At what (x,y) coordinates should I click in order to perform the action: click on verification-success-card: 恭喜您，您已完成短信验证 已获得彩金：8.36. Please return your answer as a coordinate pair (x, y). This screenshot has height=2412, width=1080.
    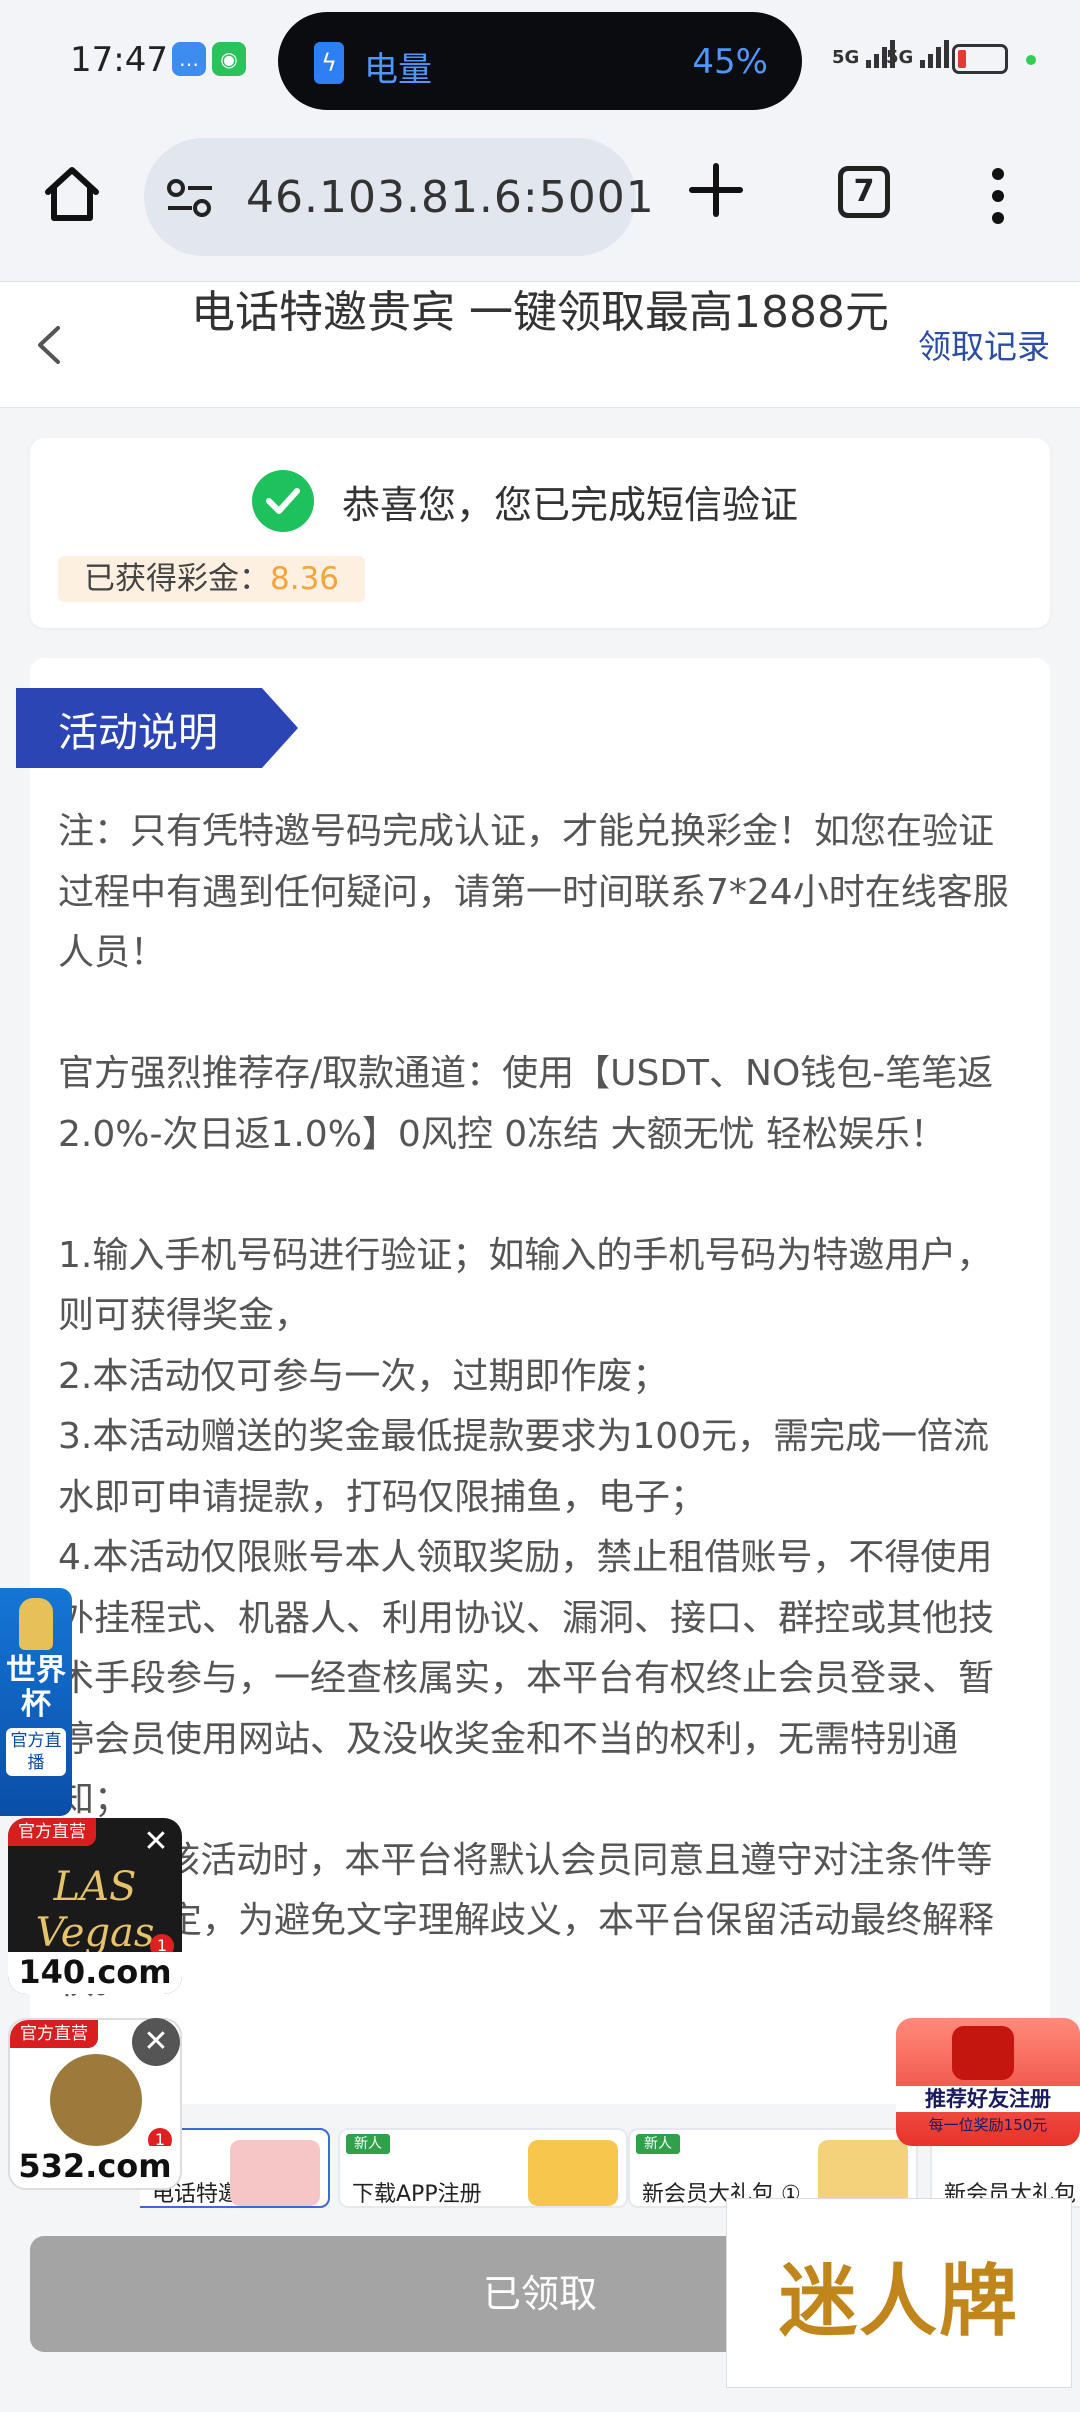
    Looking at the image, I should click on (540, 533).